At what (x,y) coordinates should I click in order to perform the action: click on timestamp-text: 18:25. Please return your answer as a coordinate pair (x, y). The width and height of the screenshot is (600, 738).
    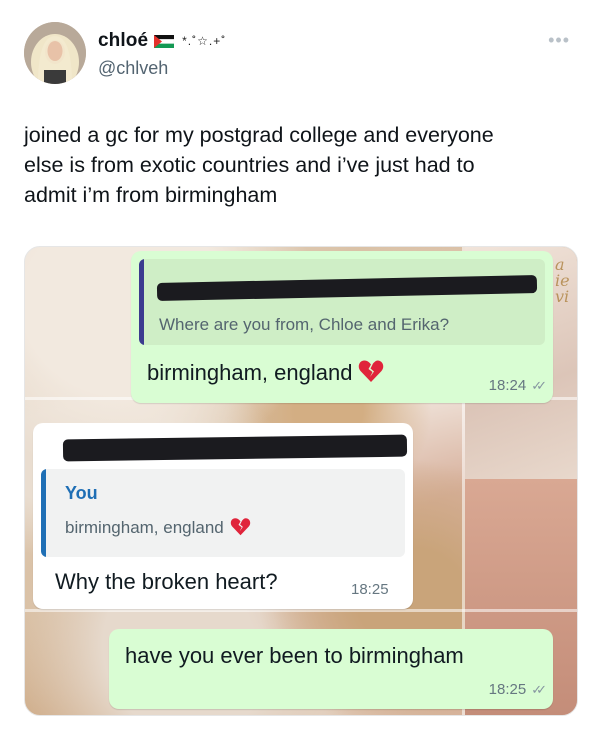
    Looking at the image, I should click on (507, 689).